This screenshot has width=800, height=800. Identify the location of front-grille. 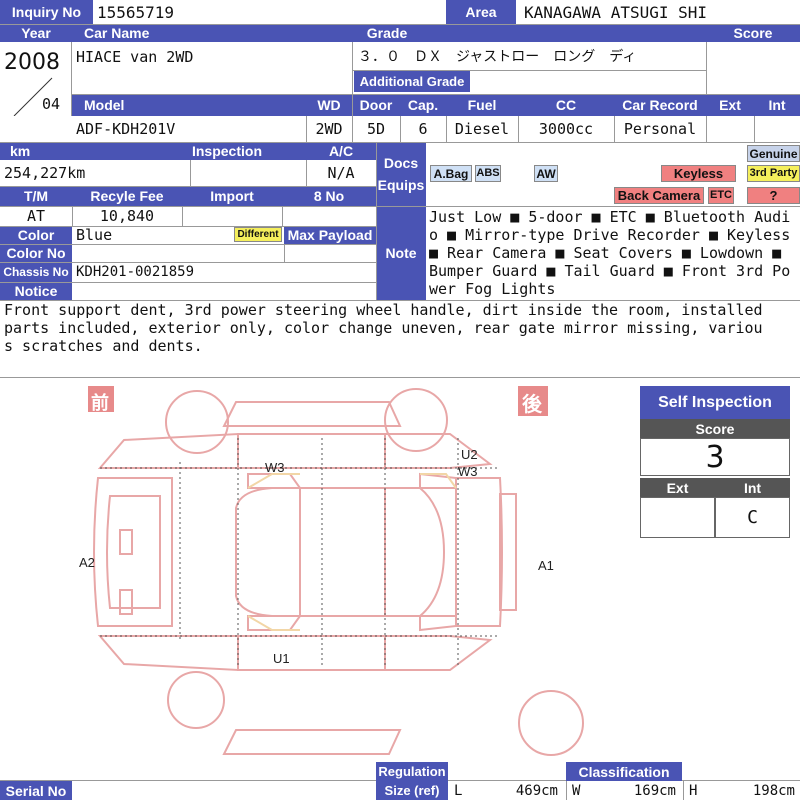
(126, 542).